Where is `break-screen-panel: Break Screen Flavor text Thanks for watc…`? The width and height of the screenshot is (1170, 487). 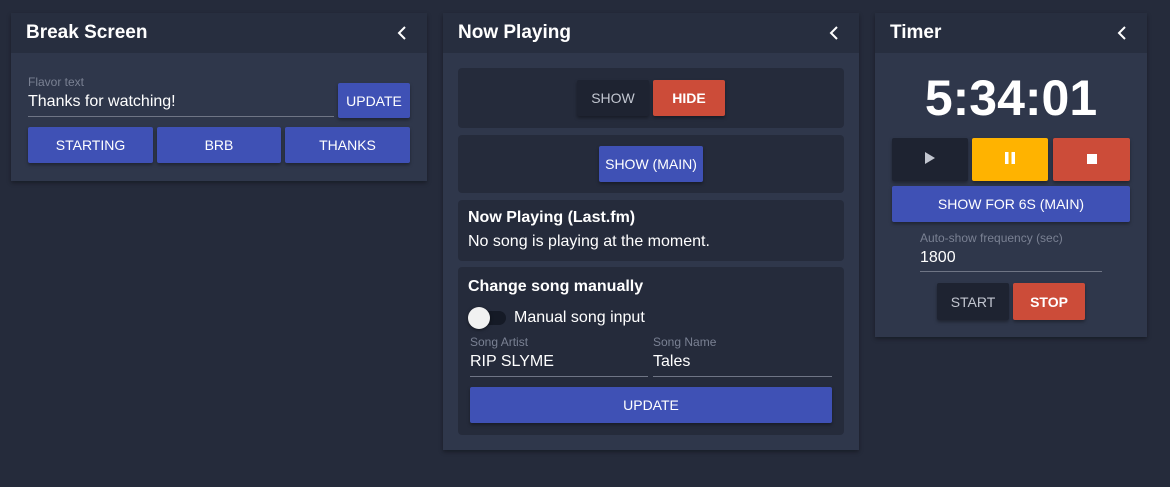 break-screen-panel: Break Screen Flavor text Thanks for watc… is located at coordinates (219, 97).